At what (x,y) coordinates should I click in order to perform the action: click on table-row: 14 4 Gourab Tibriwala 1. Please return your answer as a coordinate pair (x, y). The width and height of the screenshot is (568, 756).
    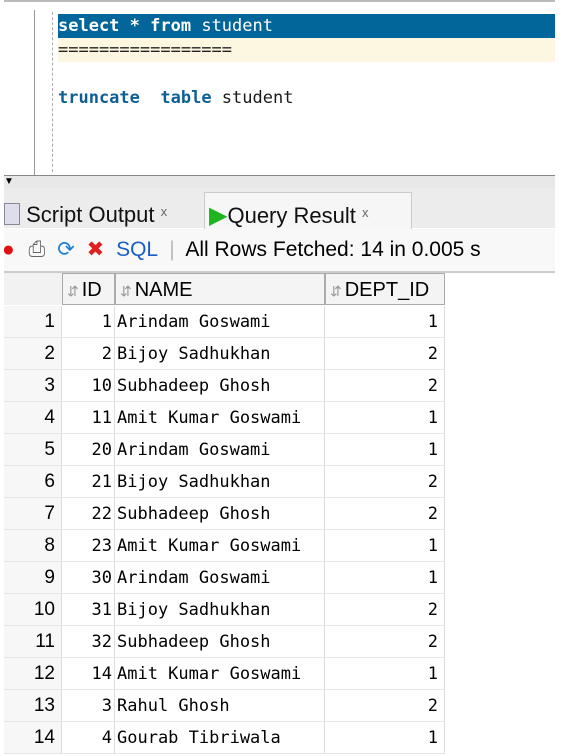
    Looking at the image, I should click on (224, 738).